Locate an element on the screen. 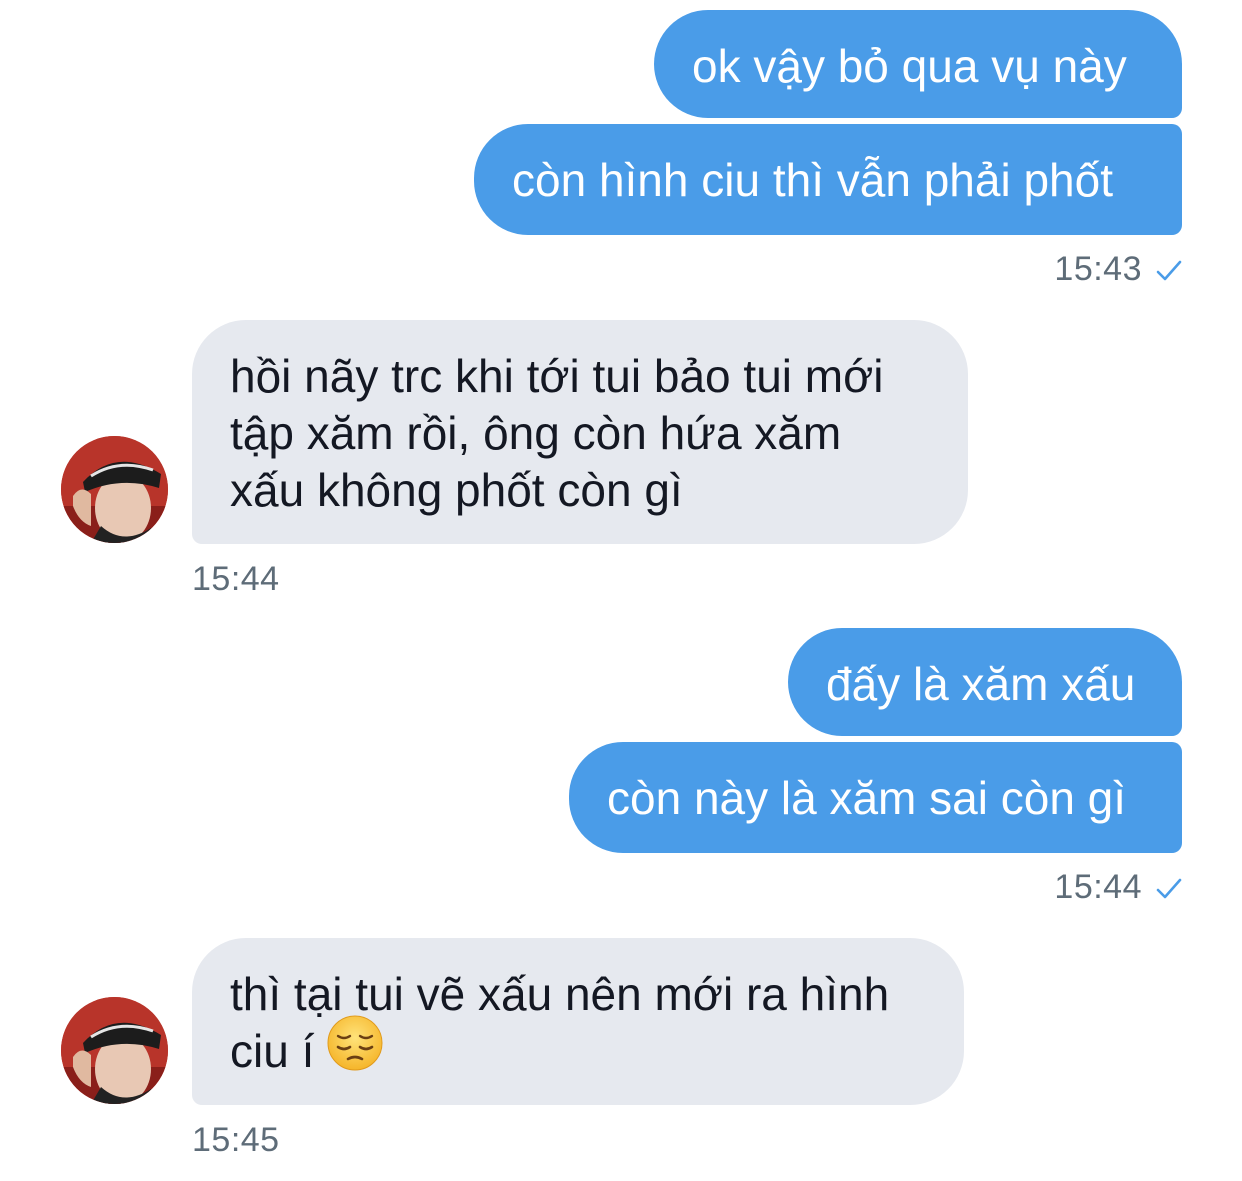  outgoing-message-bubble: còn này là xăm sai còn gì is located at coordinates (875, 797).